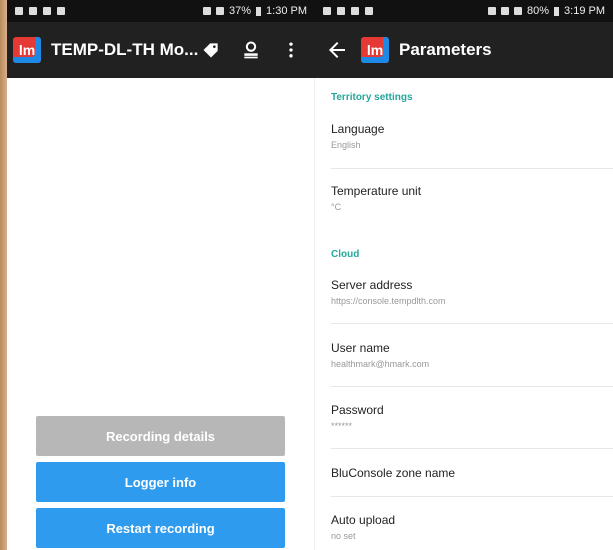 Image resolution: width=613 pixels, height=550 pixels. I want to click on section-header-cloud: Cloud, so click(345, 254).